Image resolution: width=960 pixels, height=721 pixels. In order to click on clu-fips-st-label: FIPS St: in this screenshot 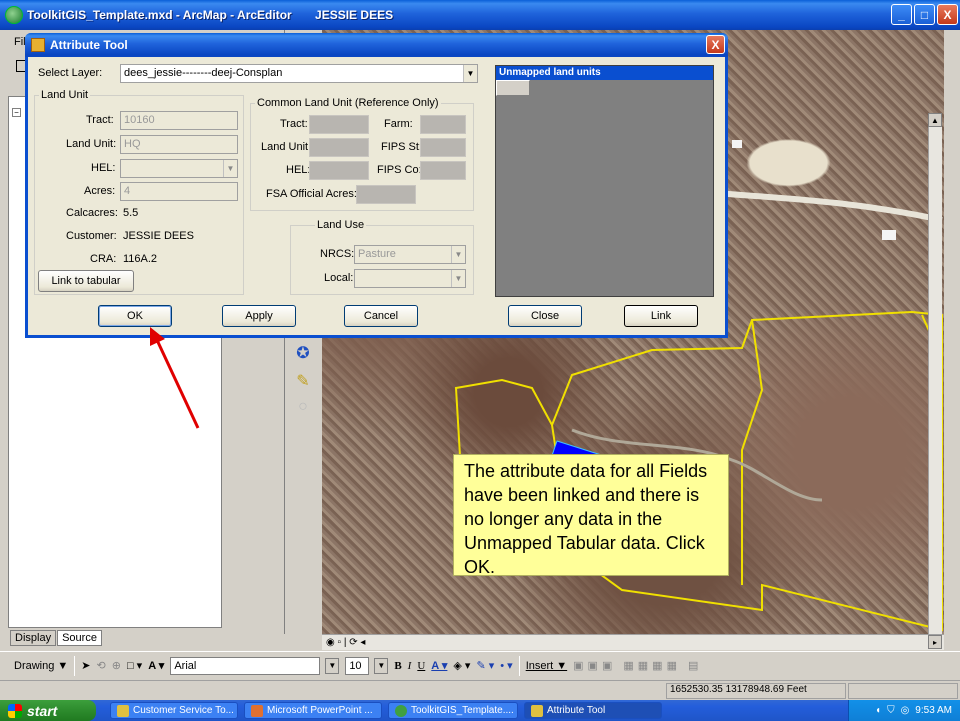, I will do `click(401, 147)`.